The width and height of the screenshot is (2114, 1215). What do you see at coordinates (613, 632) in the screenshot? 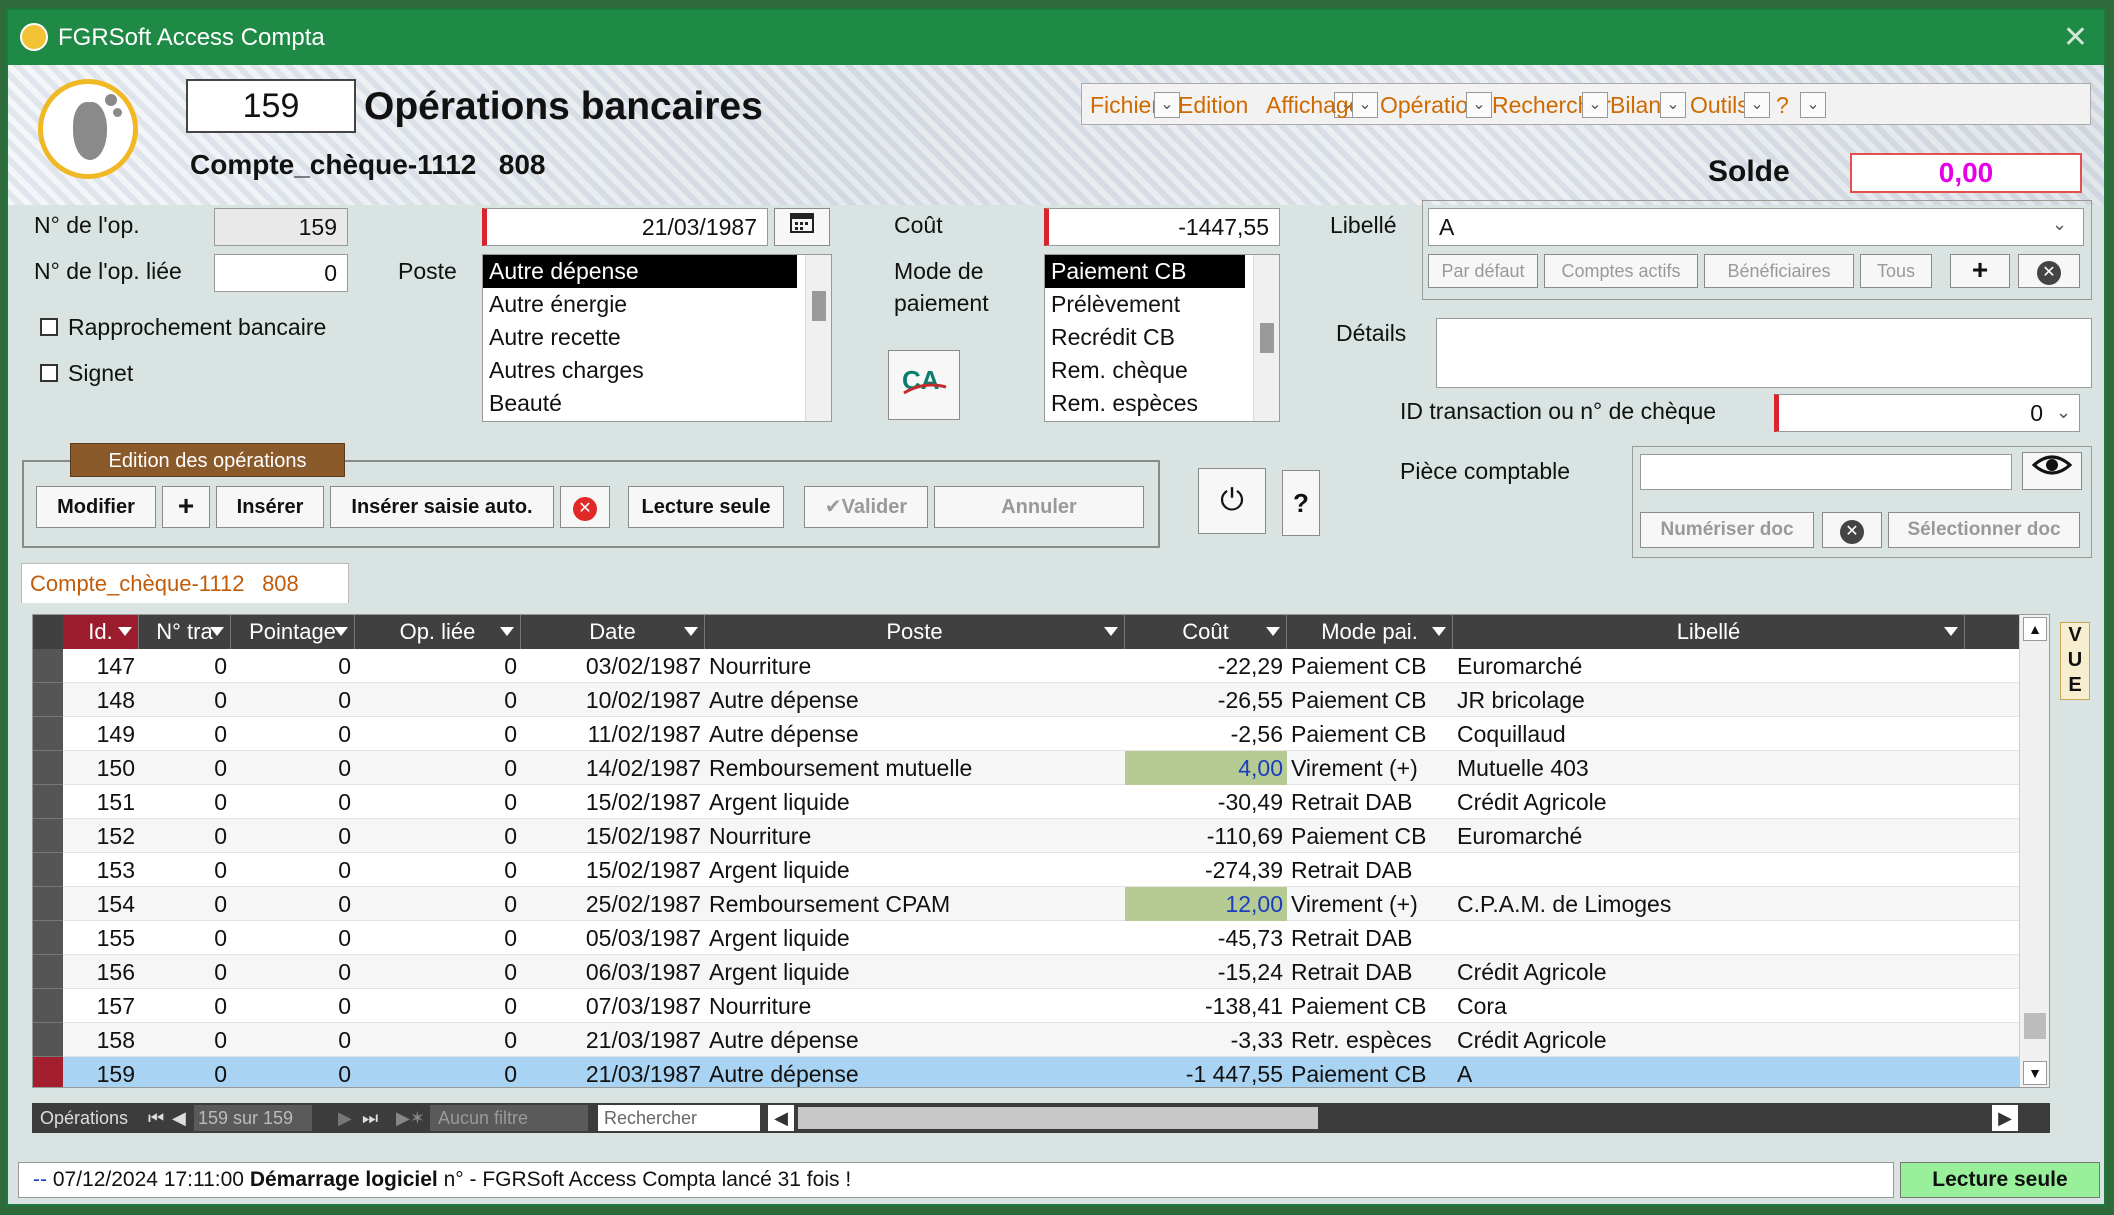
I see `column-header: Date` at bounding box center [613, 632].